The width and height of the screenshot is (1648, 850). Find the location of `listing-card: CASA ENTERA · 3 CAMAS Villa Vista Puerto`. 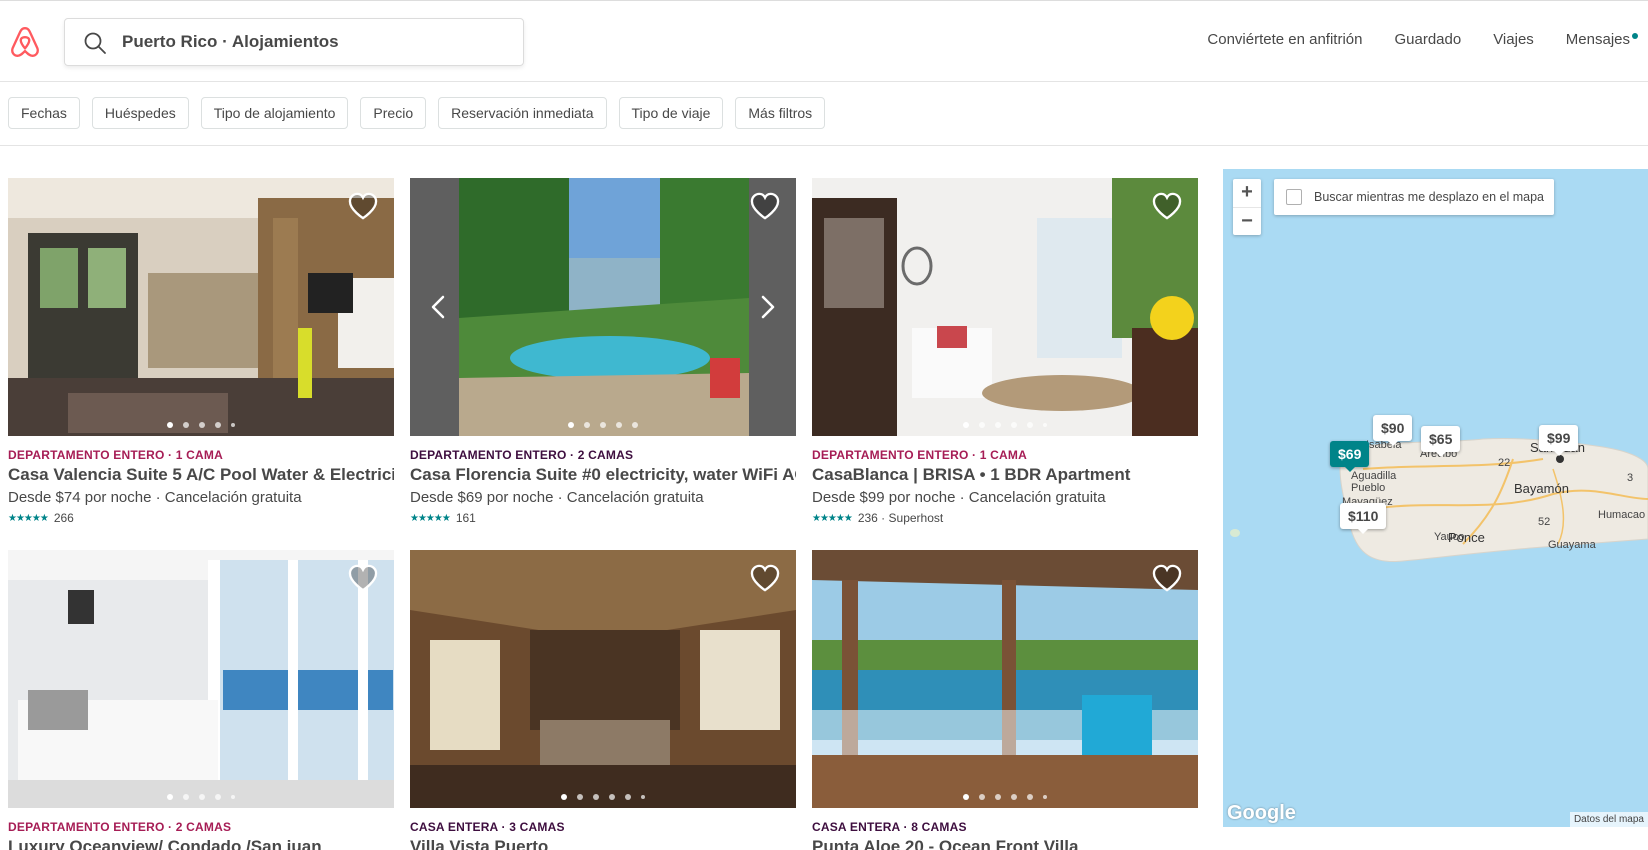

listing-card: CASA ENTERA · 3 CAMAS Villa Vista Puerto is located at coordinates (603, 700).